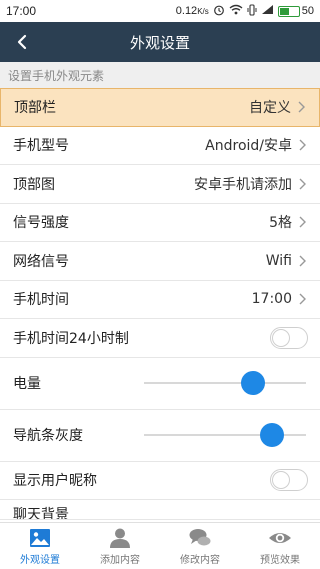 Image resolution: width=320 pixels, height=569 pixels. I want to click on row-label: 手机型号, so click(41, 146).